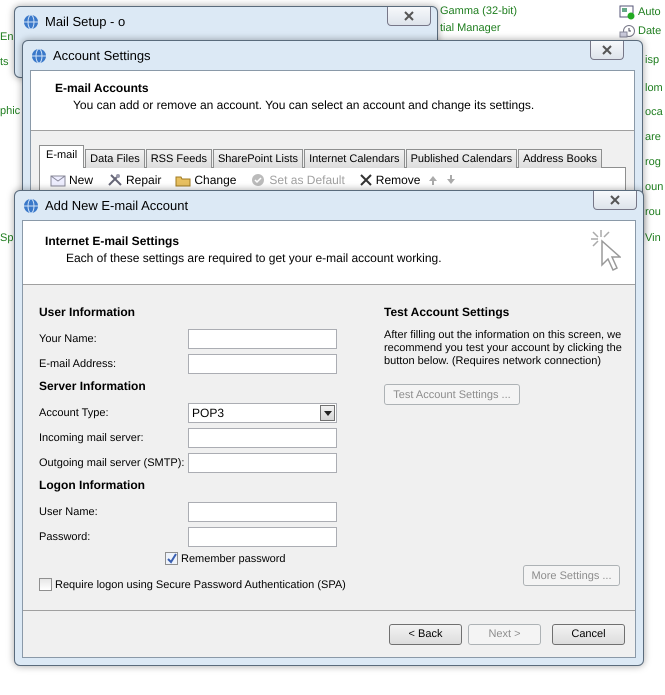 The height and width of the screenshot is (695, 665). Describe the element at coordinates (233, 558) in the screenshot. I see `checkbox-label: Remember password` at that location.